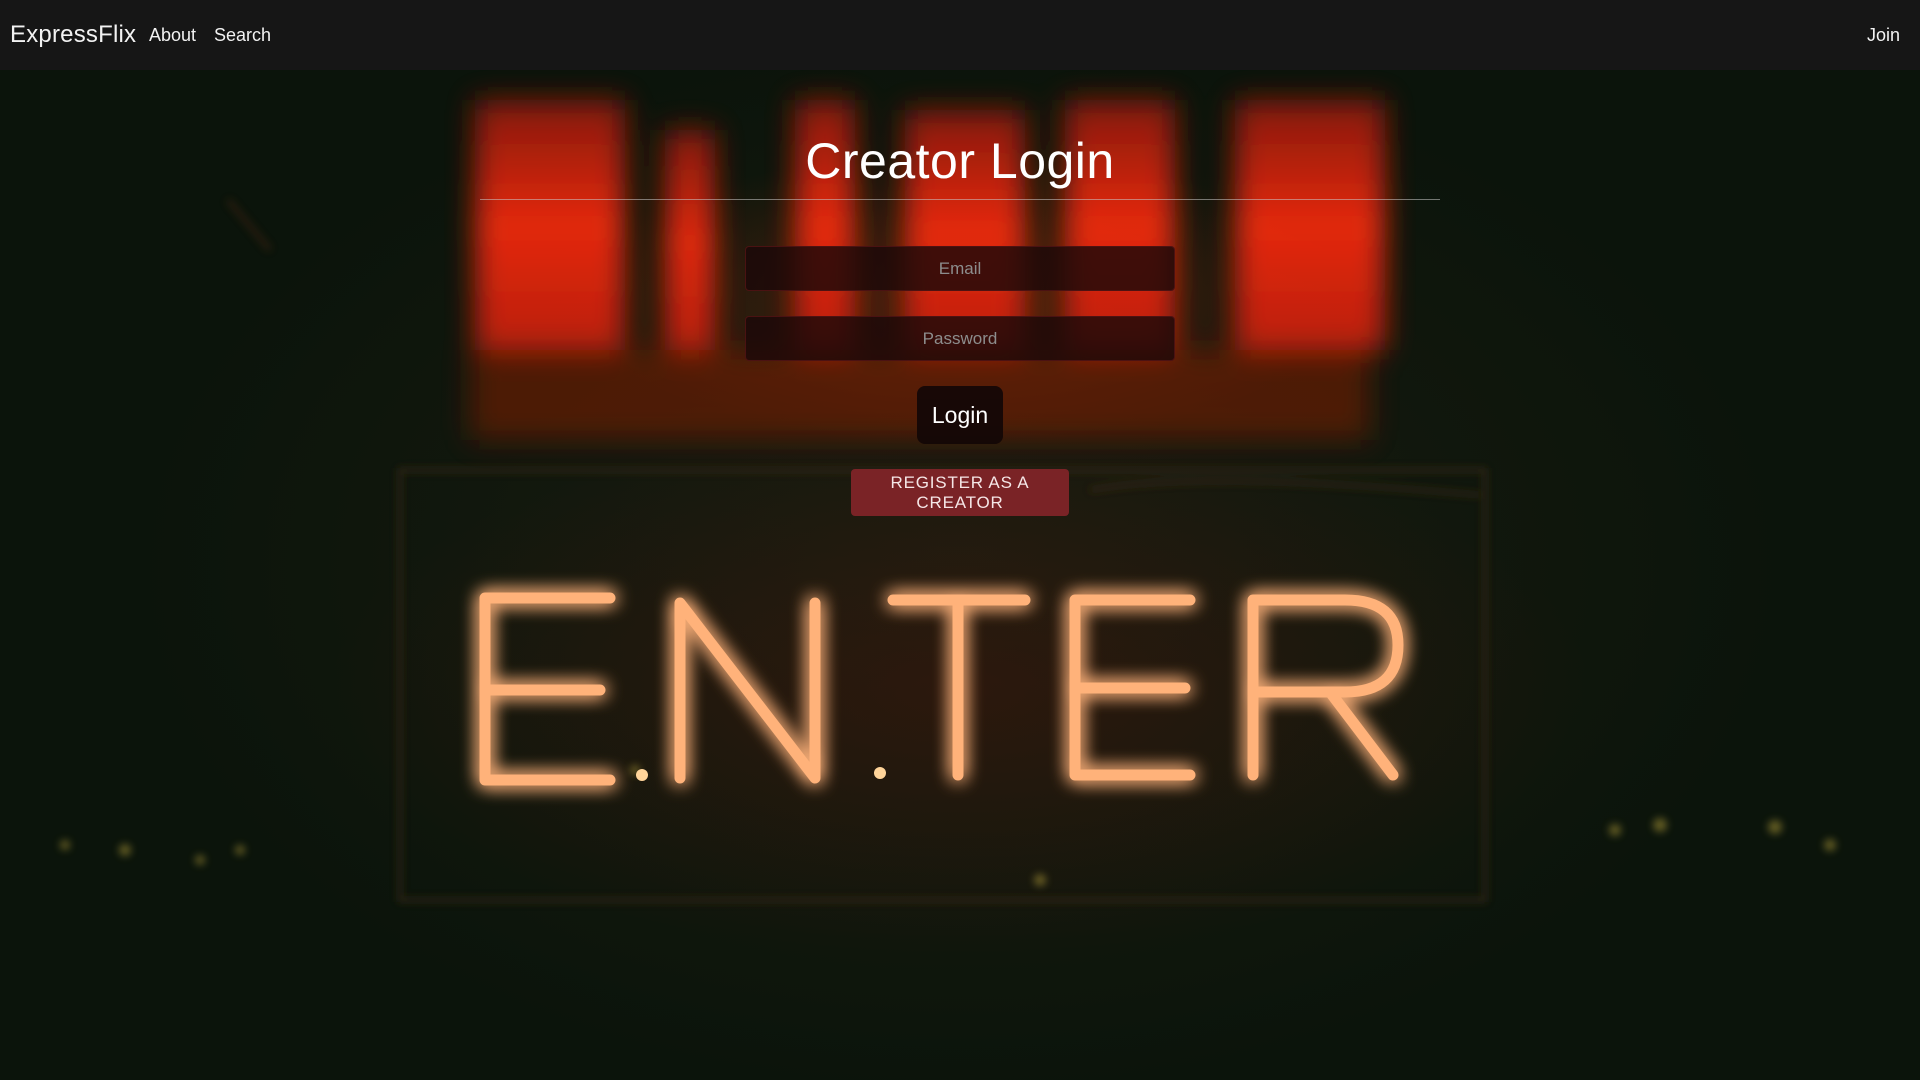 The width and height of the screenshot is (1920, 1080). Describe the element at coordinates (960, 161) in the screenshot. I see `page-title: Creator Login` at that location.